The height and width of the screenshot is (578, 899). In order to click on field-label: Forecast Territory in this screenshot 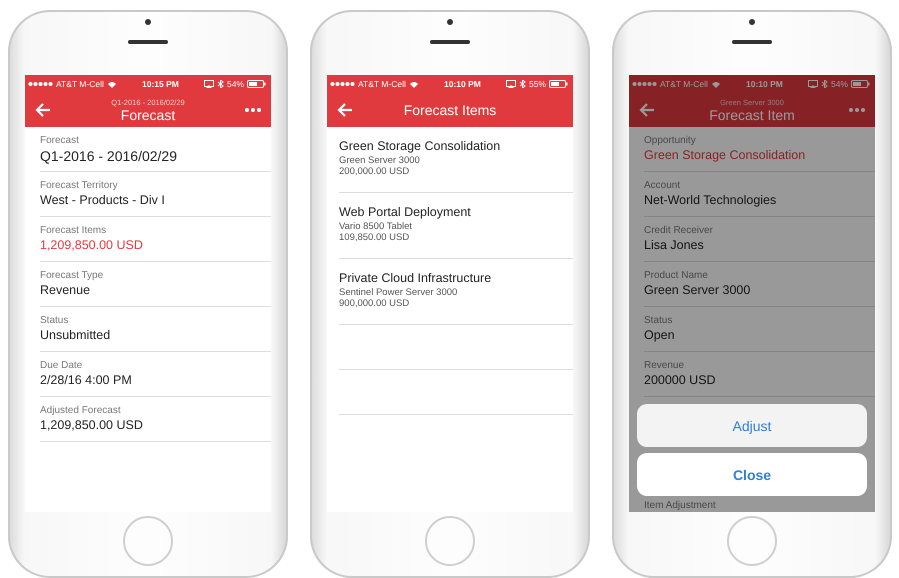, I will do `click(79, 185)`.